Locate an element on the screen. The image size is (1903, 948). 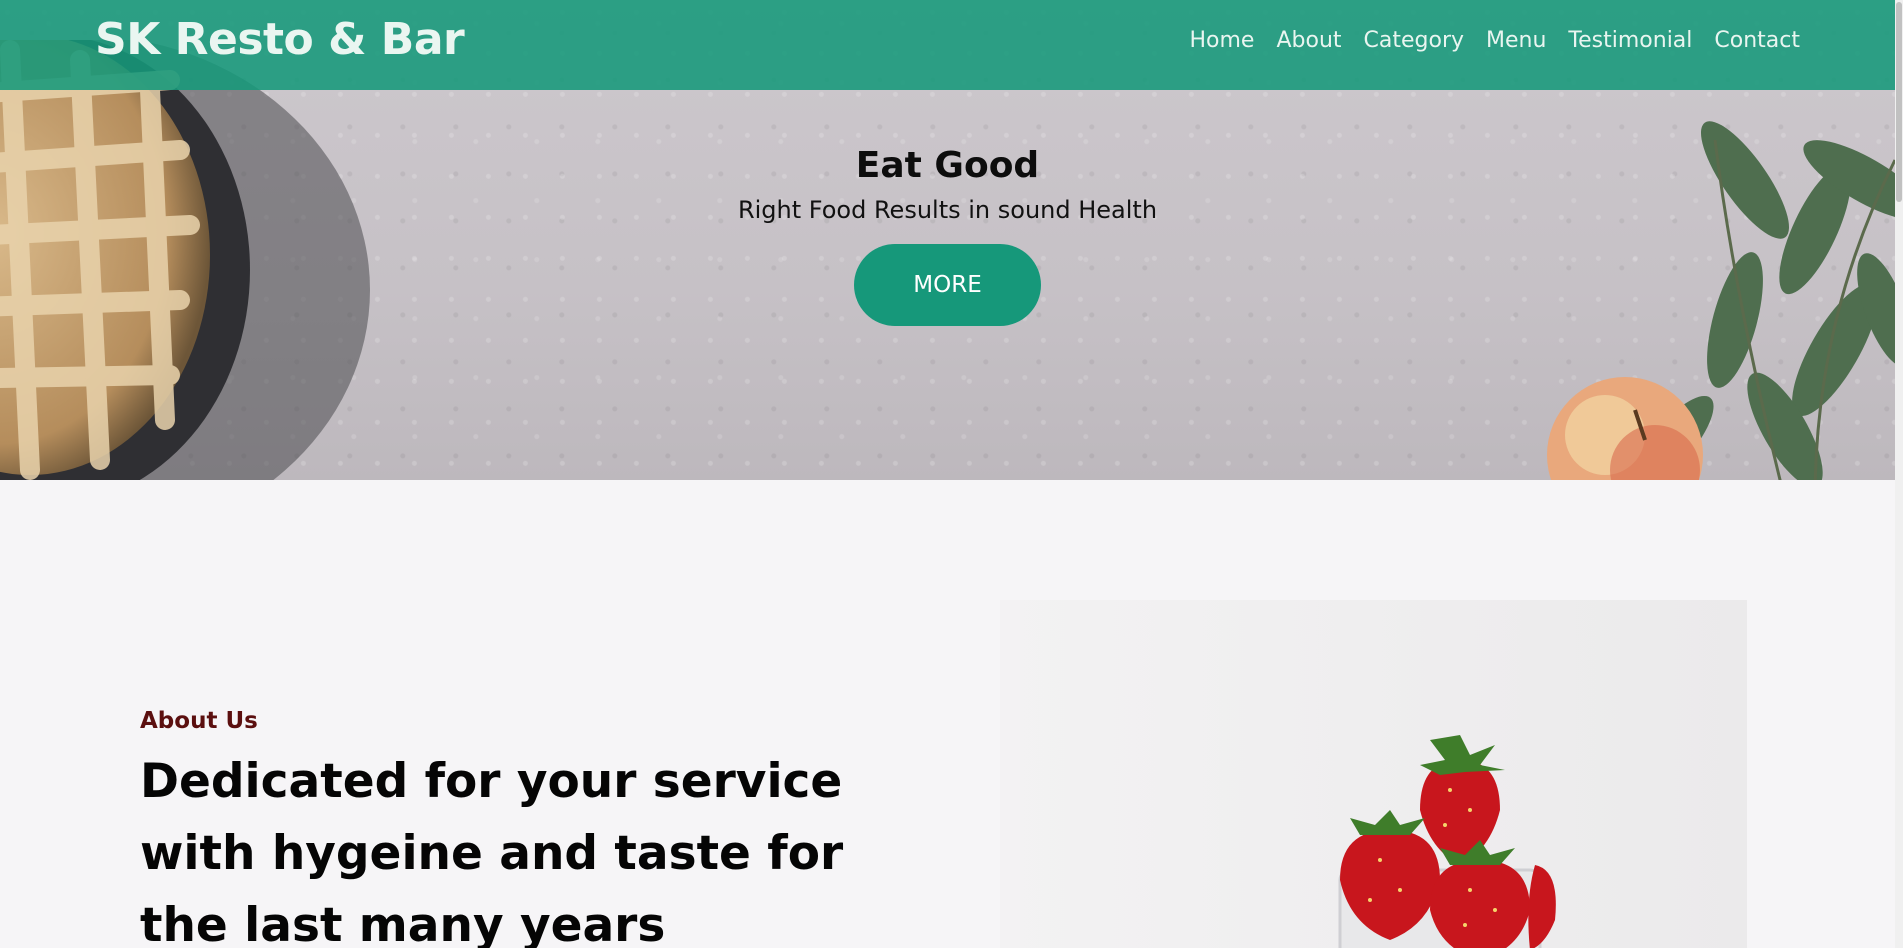
brand-logo: SK Resto & Bar is located at coordinates (280, 39).